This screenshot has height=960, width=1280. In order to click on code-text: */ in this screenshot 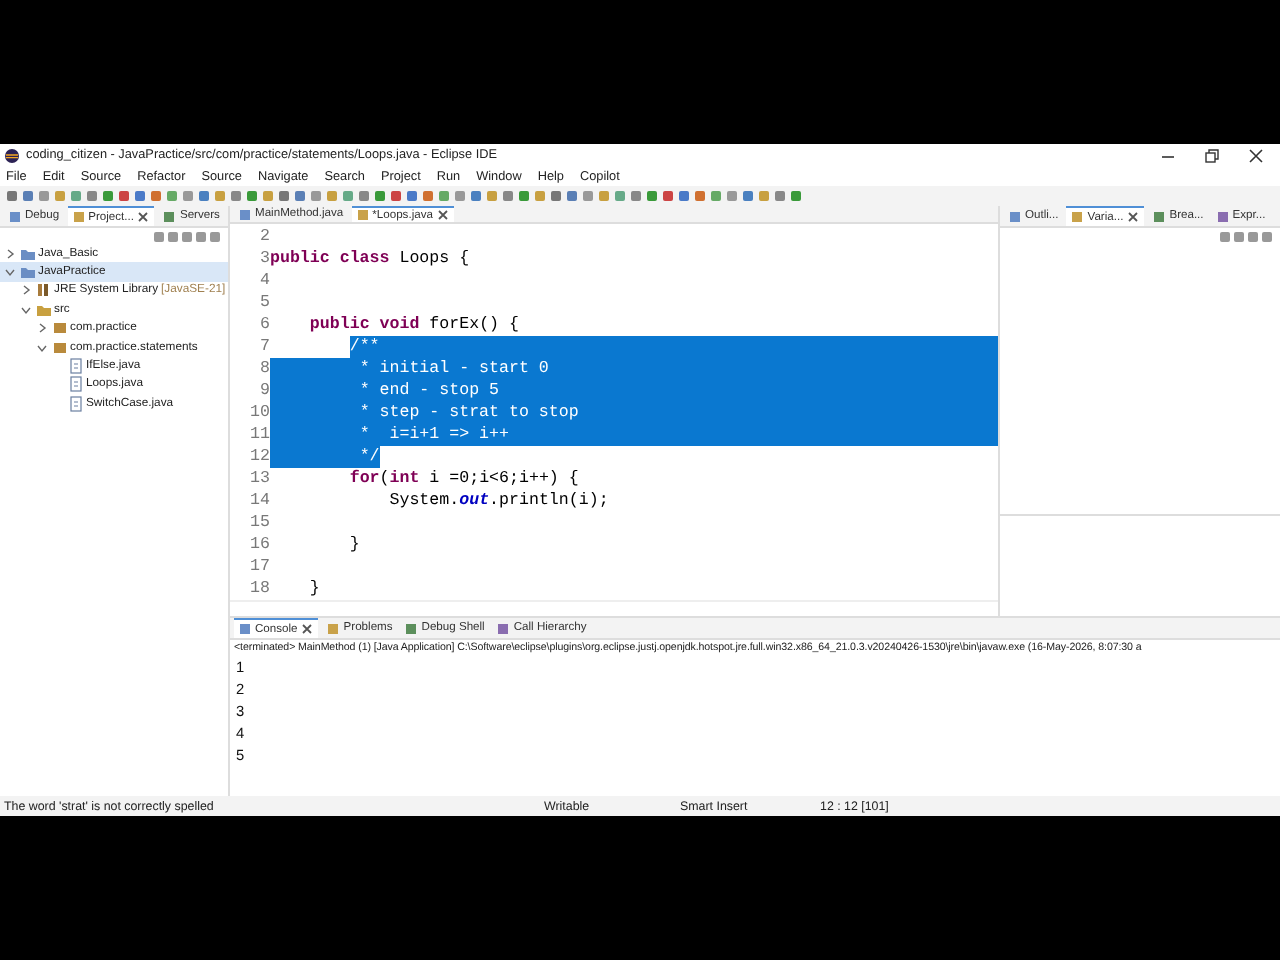, I will do `click(369, 457)`.